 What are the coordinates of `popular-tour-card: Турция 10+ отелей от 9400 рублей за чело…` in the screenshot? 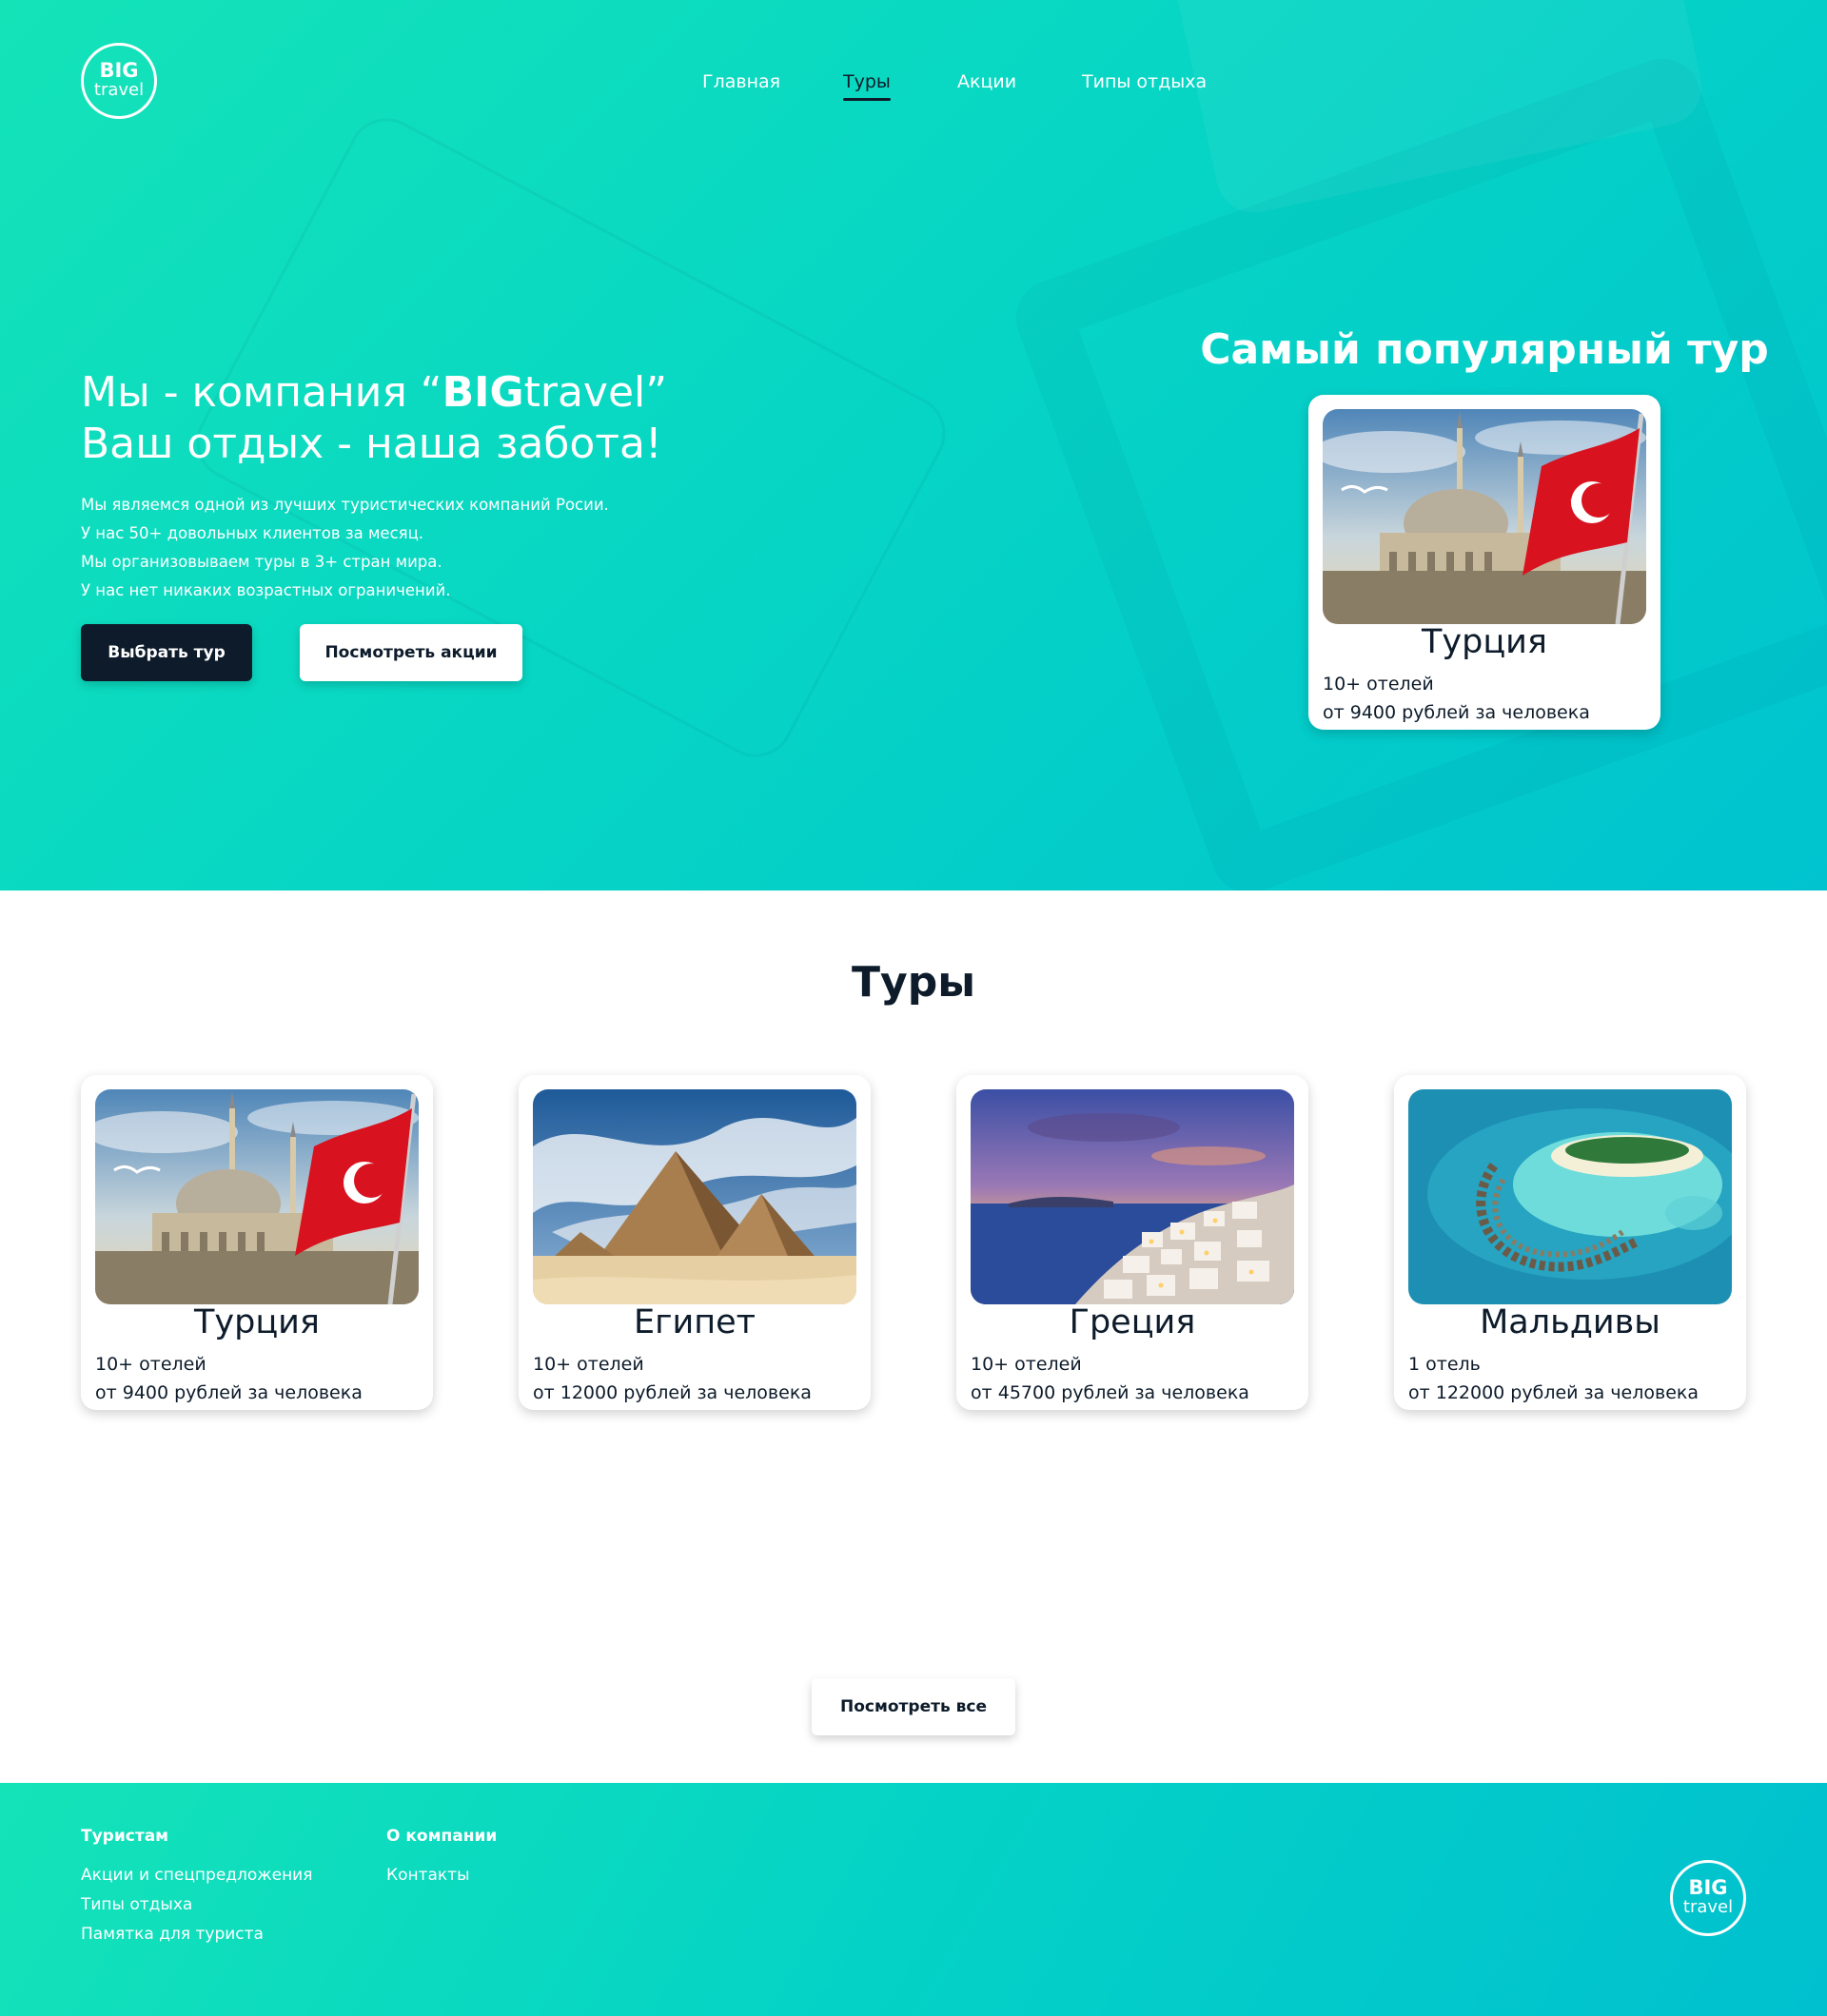 It's located at (1484, 562).